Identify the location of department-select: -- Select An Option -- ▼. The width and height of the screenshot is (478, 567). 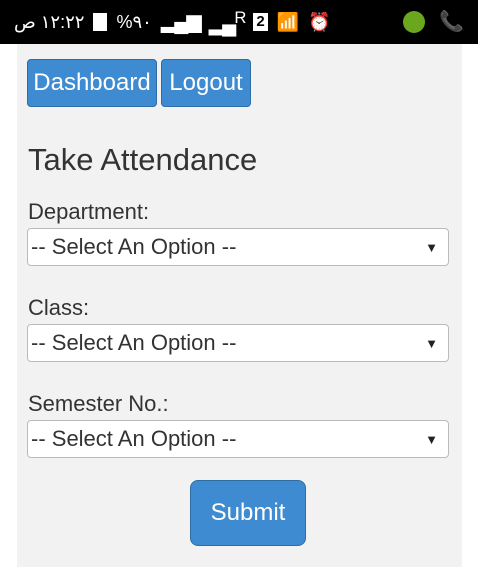
(238, 247).